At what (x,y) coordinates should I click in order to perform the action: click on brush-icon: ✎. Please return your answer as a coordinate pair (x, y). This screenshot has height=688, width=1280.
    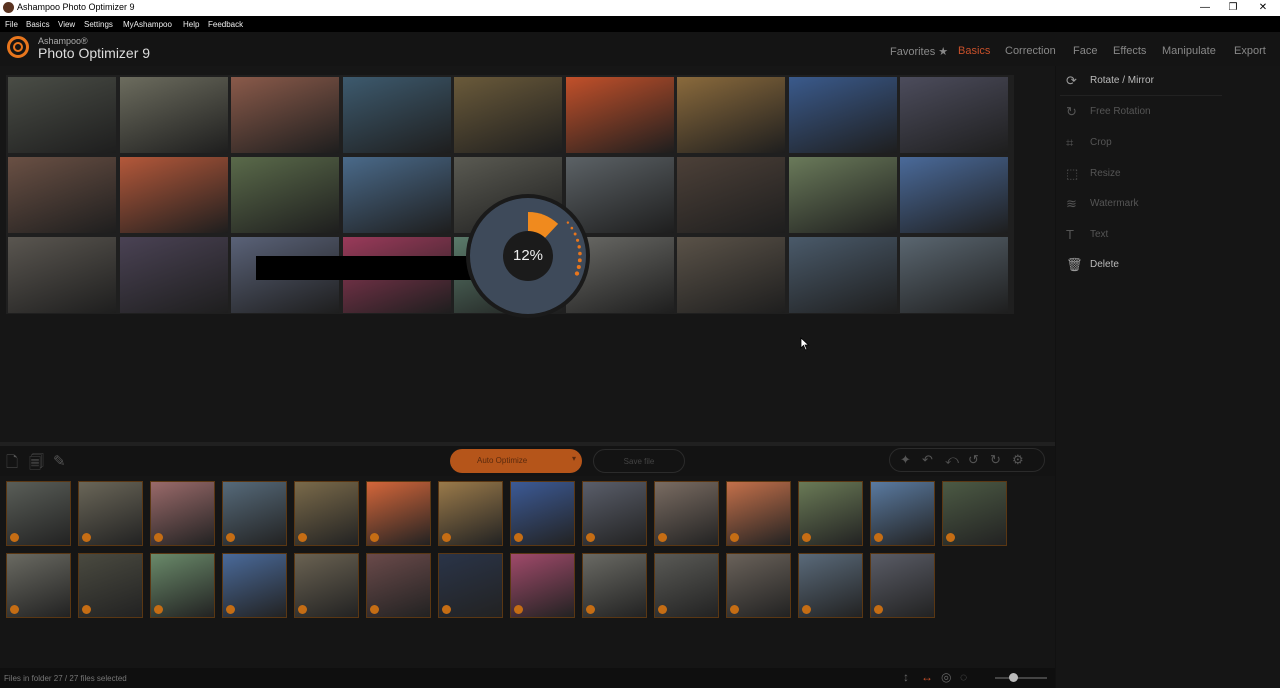
    Looking at the image, I should click on (59, 461).